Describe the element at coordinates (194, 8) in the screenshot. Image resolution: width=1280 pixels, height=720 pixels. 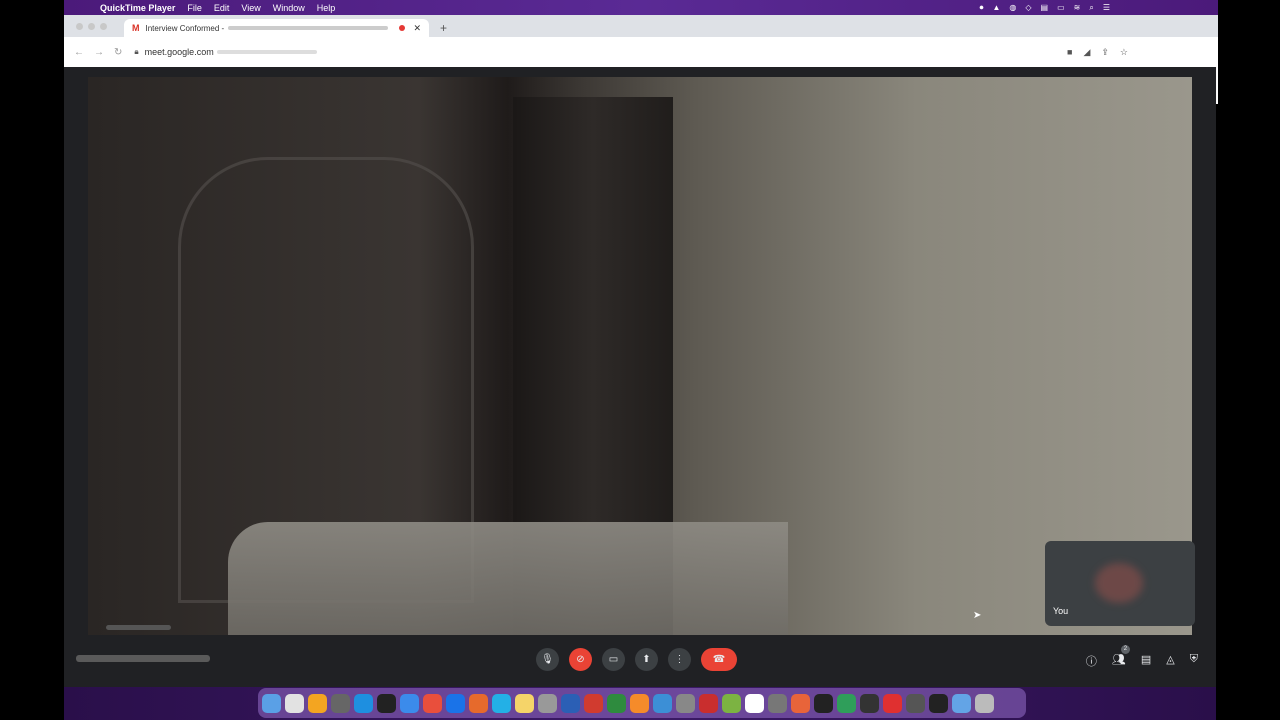
I see `menu-file: File` at that location.